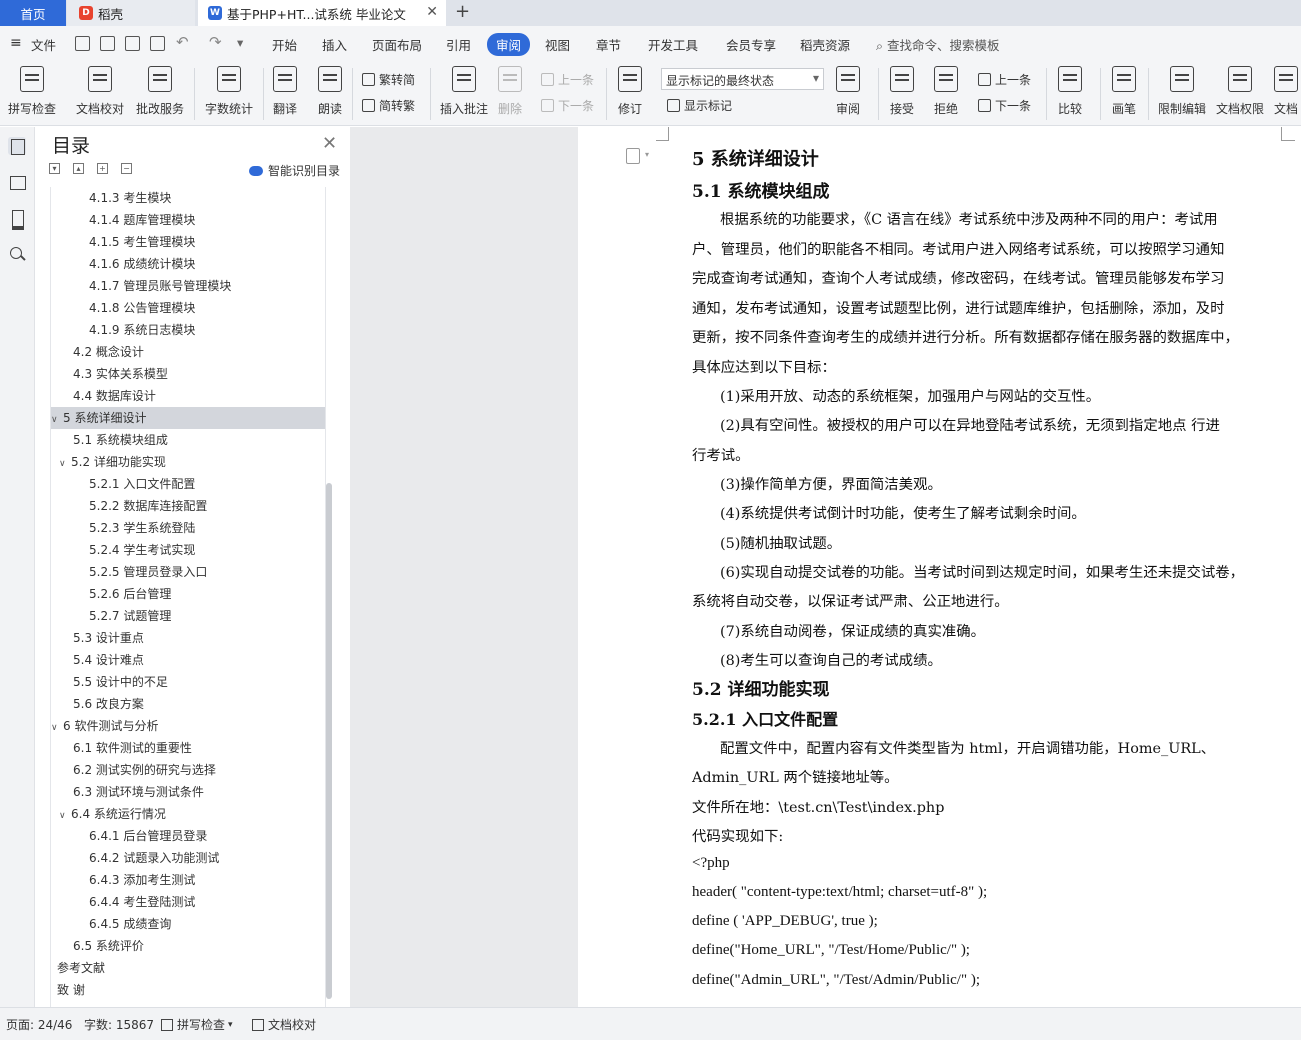  I want to click on toc-item: 参考文献, so click(188, 968).